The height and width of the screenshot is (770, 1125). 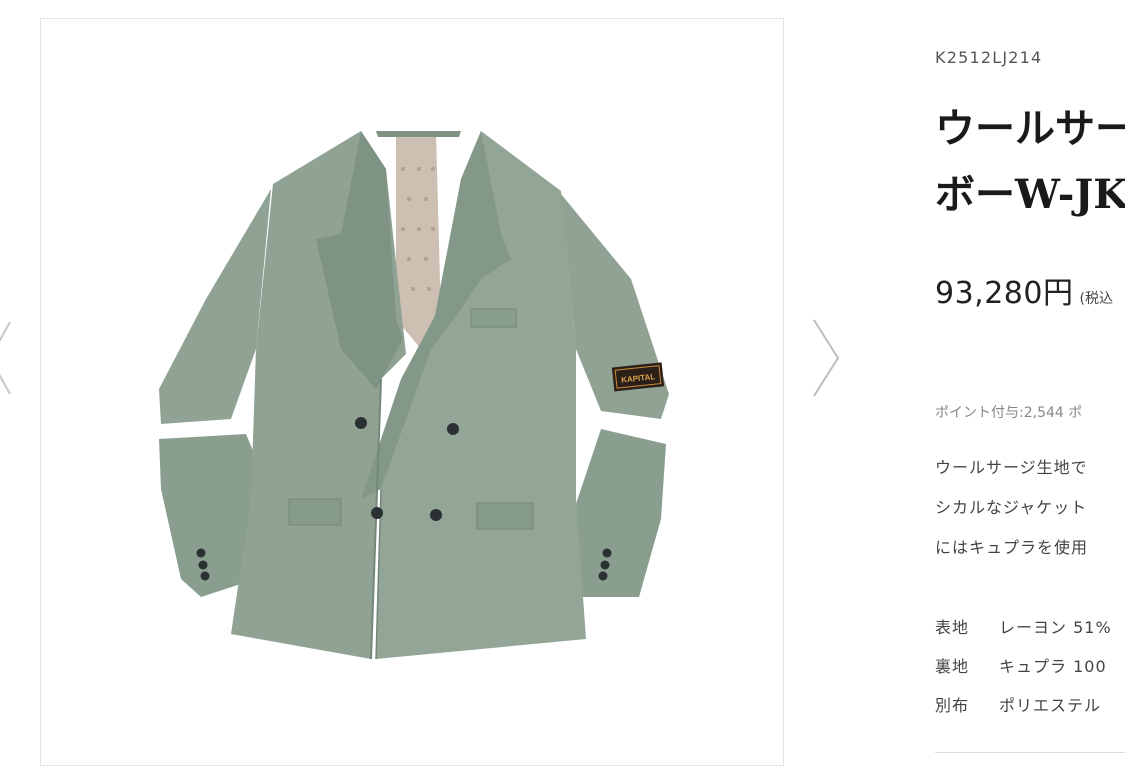 I want to click on material-row: 別布 ポリエステル, so click(x=1023, y=705).